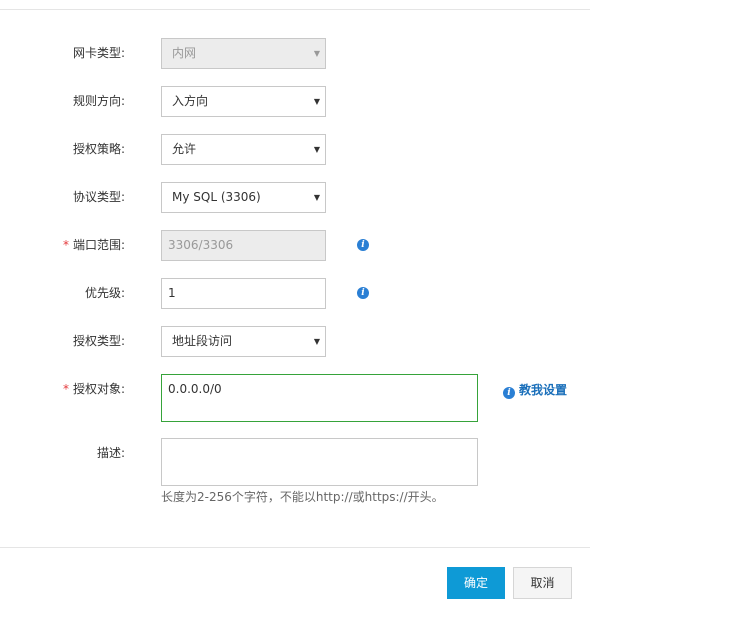  Describe the element at coordinates (98, 53) in the screenshot. I see `nic-type-label: 网卡类型:` at that location.